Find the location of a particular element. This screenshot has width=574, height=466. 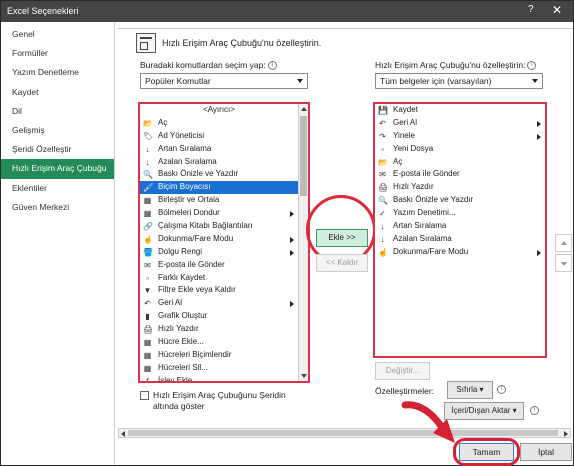

info-icon: i is located at coordinates (501, 389).